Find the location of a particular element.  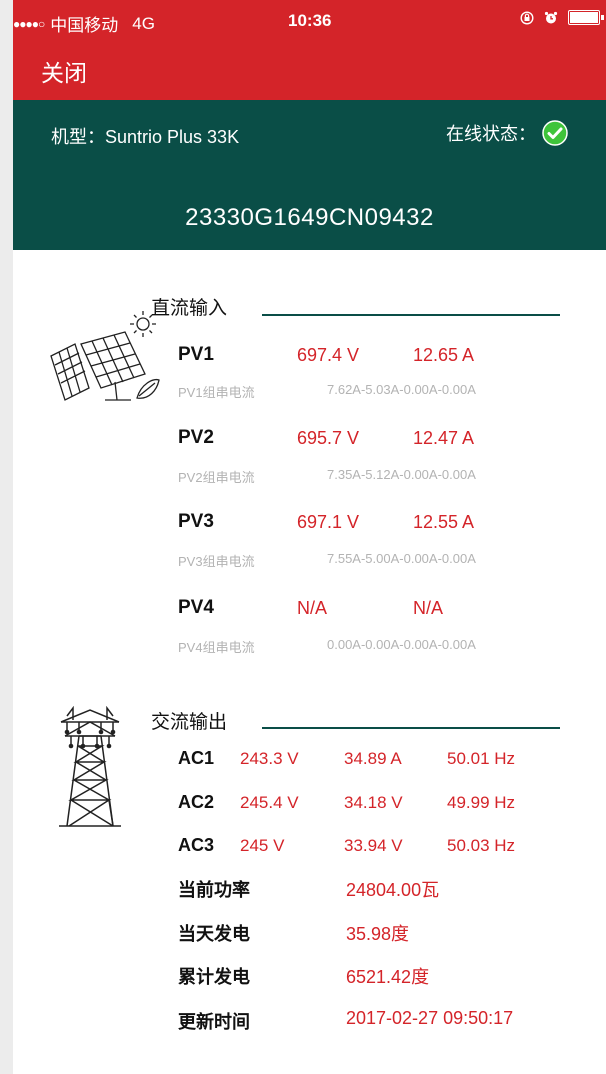

alarm-icon is located at coordinates (551, 17).